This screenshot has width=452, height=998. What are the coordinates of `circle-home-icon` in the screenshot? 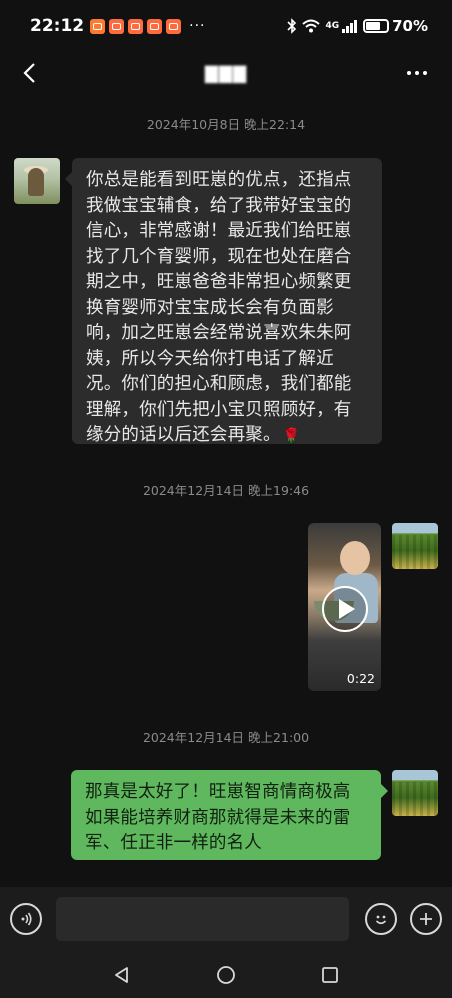 It's located at (226, 974).